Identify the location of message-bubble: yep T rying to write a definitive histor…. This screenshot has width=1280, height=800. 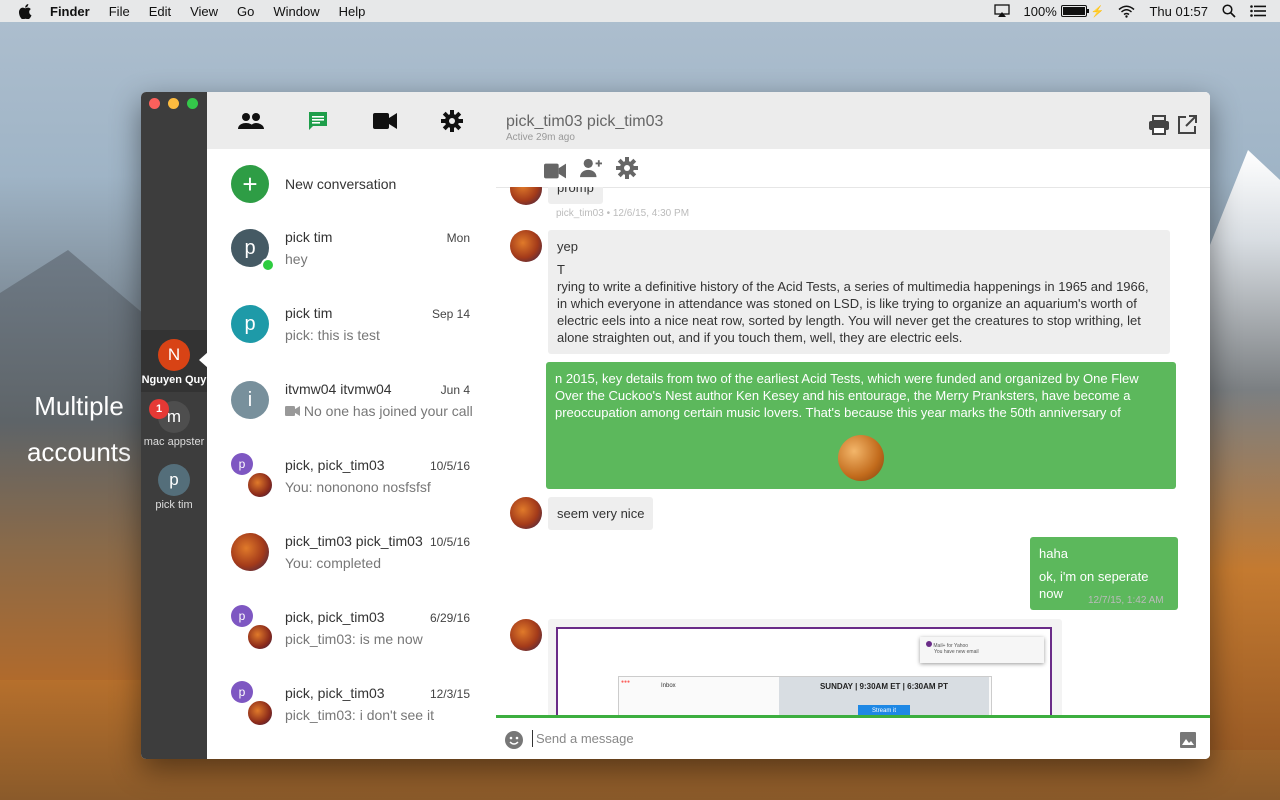
(859, 292).